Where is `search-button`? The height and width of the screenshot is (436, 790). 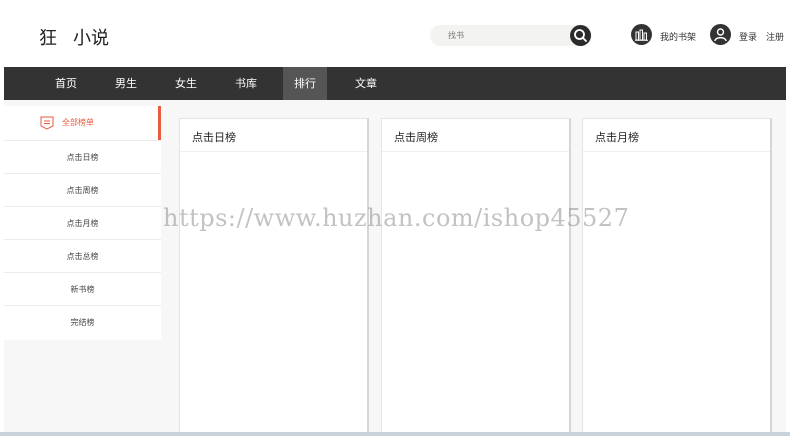 search-button is located at coordinates (580, 35).